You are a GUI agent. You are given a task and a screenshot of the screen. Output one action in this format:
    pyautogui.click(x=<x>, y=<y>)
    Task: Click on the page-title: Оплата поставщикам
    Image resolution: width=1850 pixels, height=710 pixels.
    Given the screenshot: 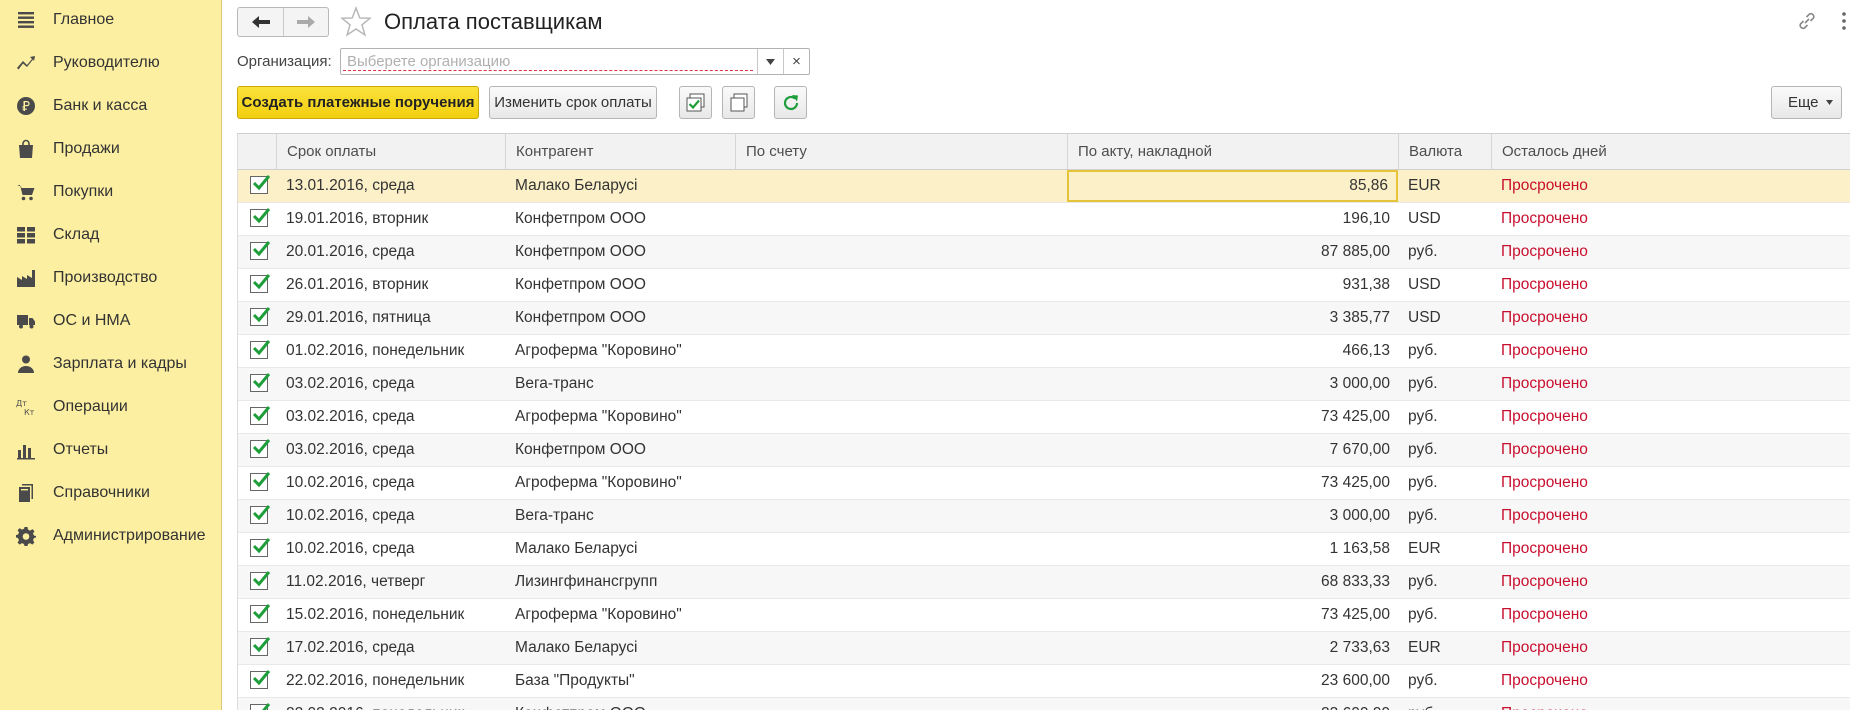 What is the action you would take?
    pyautogui.click(x=493, y=21)
    